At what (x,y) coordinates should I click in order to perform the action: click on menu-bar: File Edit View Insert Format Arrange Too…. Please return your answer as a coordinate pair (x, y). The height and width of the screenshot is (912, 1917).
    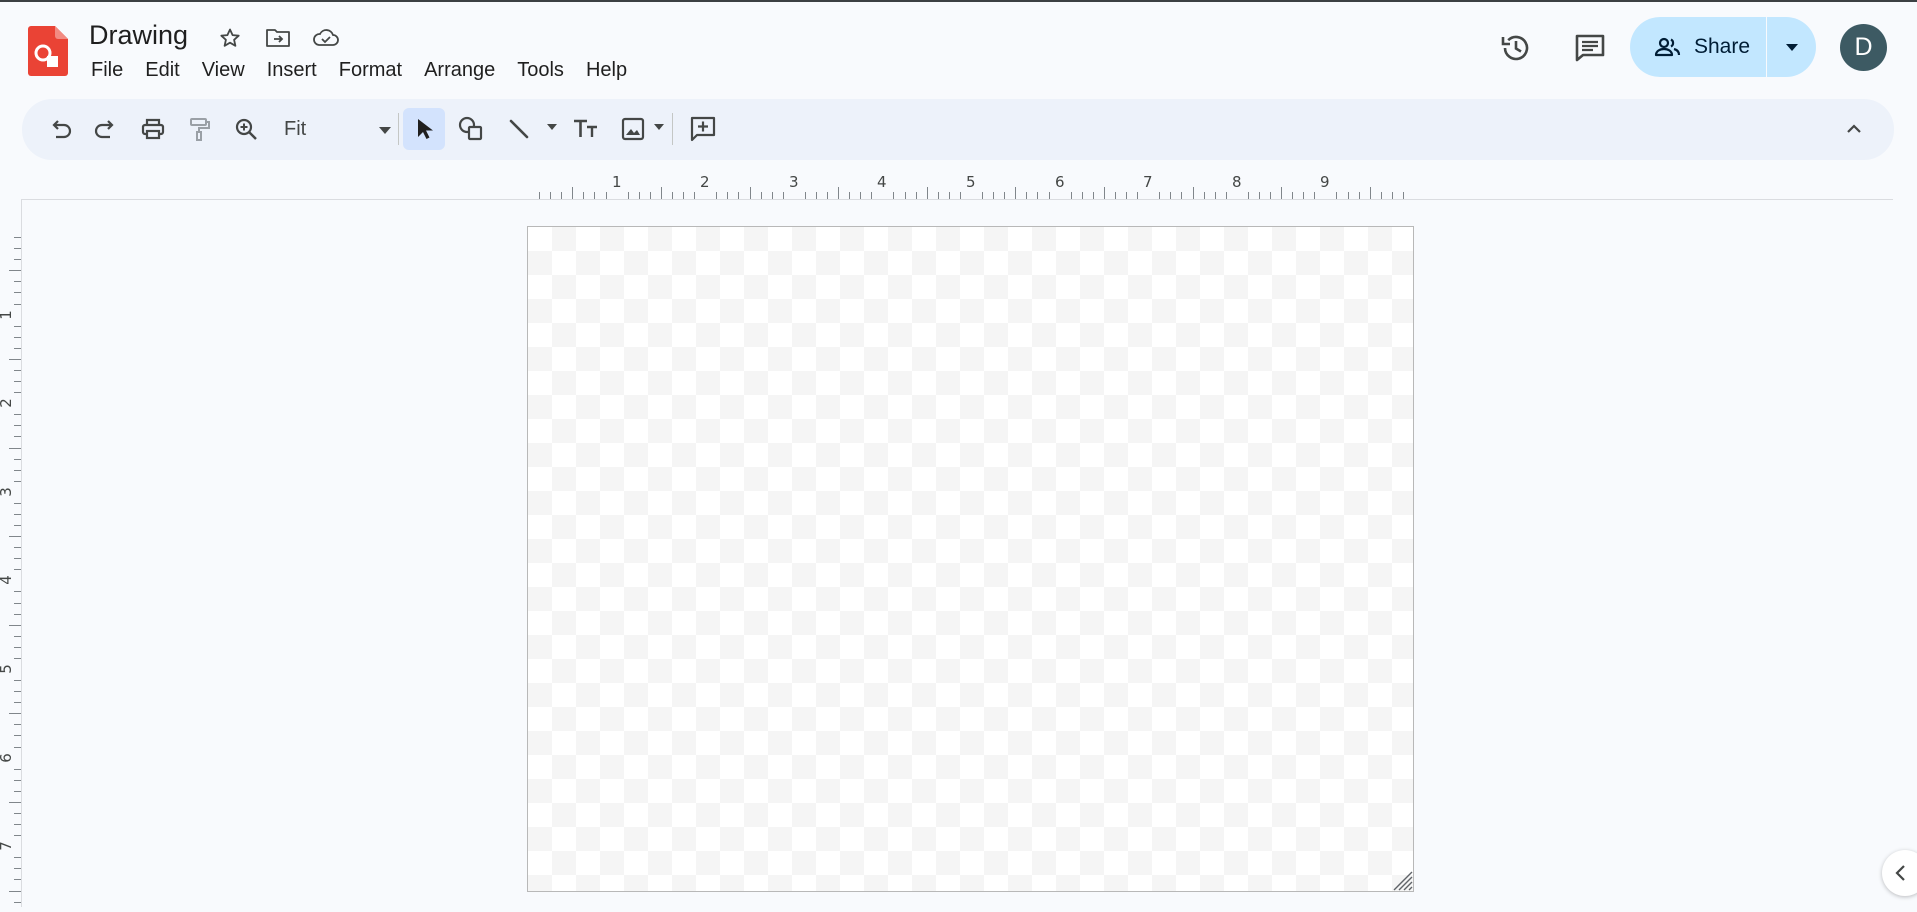
    Looking at the image, I should click on (359, 70).